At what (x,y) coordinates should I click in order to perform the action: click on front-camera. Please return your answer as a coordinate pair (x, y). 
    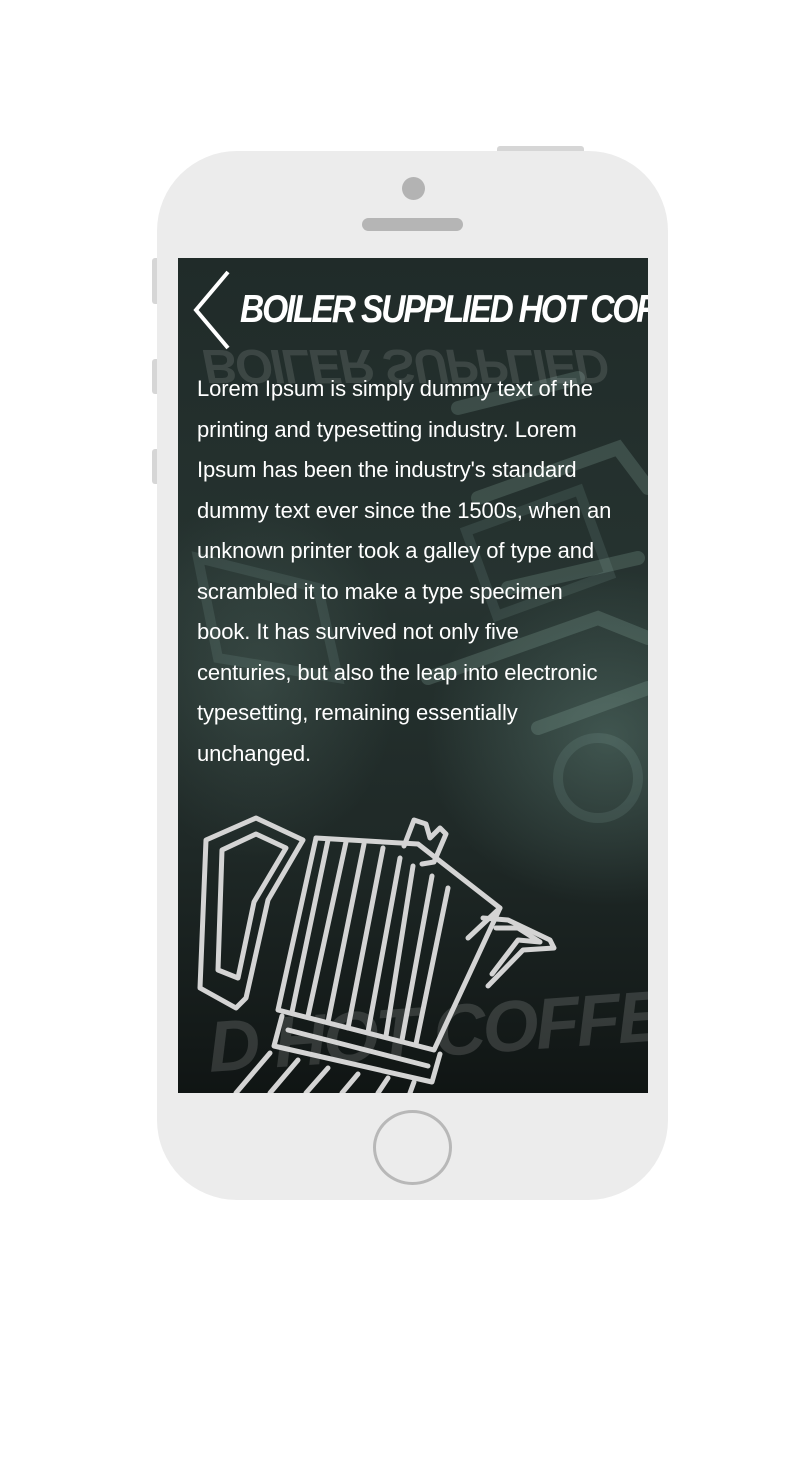
    Looking at the image, I should click on (413, 188).